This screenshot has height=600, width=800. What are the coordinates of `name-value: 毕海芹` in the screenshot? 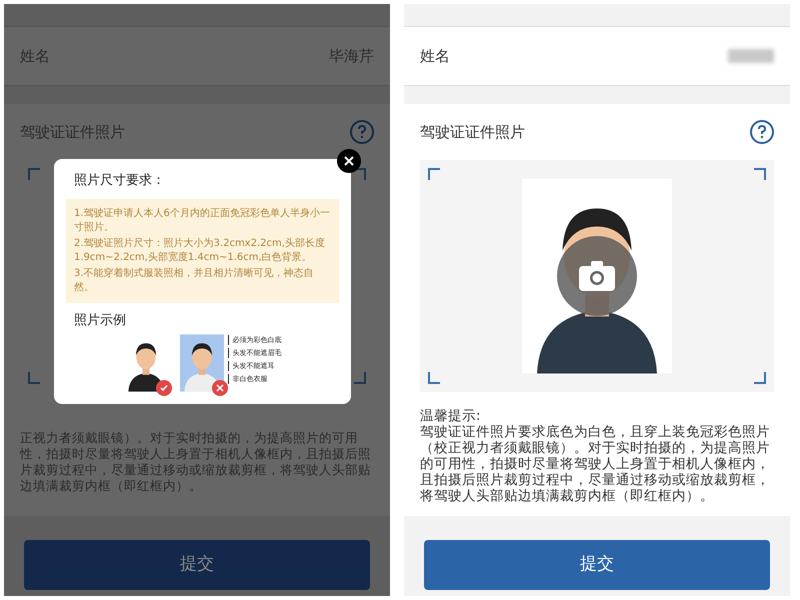 It's located at (351, 56).